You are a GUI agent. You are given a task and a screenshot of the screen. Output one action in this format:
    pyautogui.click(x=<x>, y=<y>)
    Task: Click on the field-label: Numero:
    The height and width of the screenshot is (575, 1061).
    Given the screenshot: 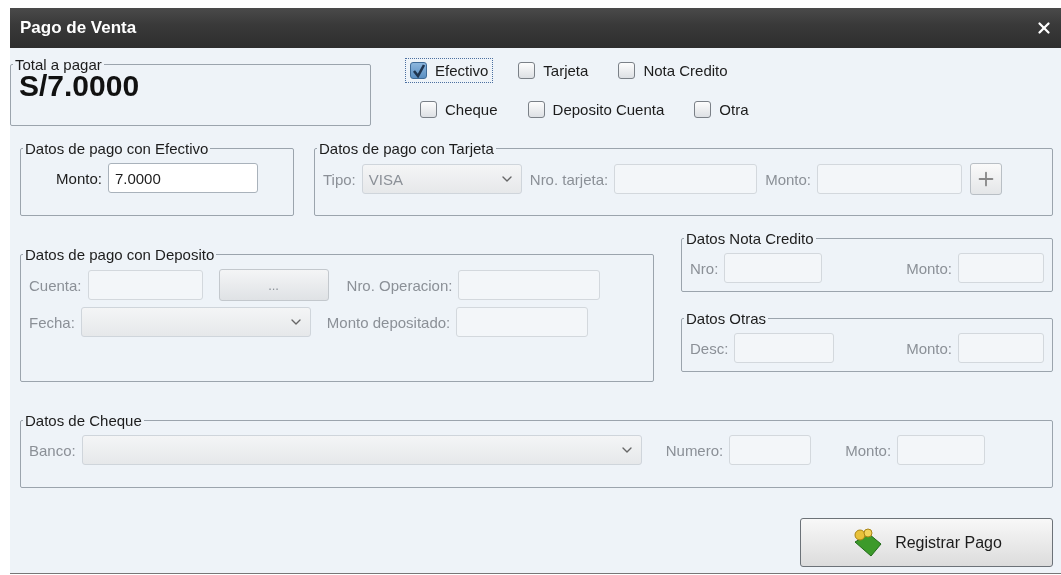 What is the action you would take?
    pyautogui.click(x=694, y=450)
    